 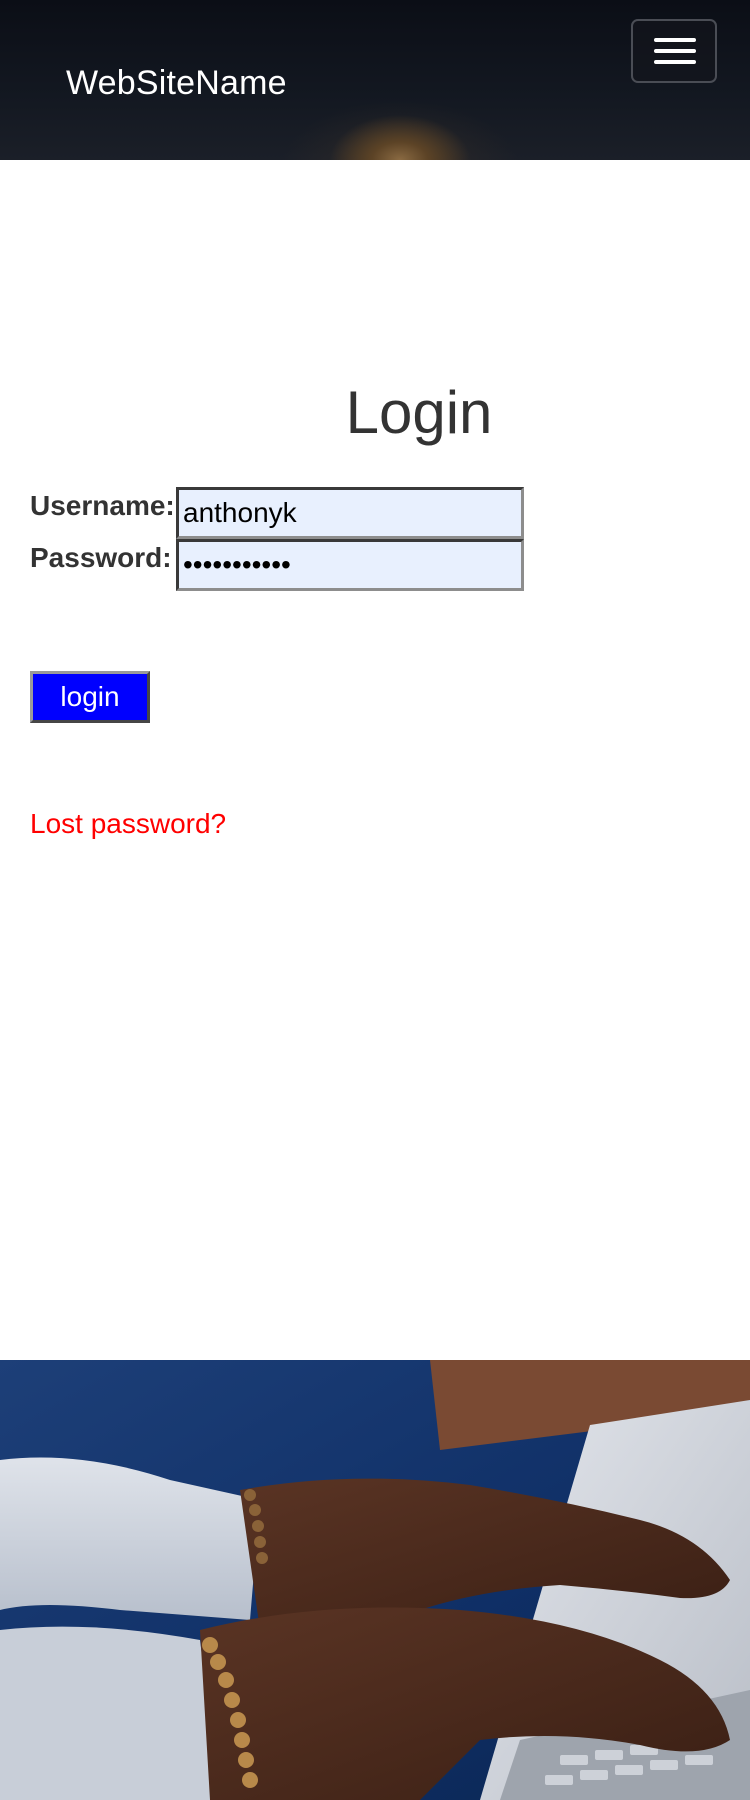 What do you see at coordinates (101, 557) in the screenshot?
I see `password-label: Password:` at bounding box center [101, 557].